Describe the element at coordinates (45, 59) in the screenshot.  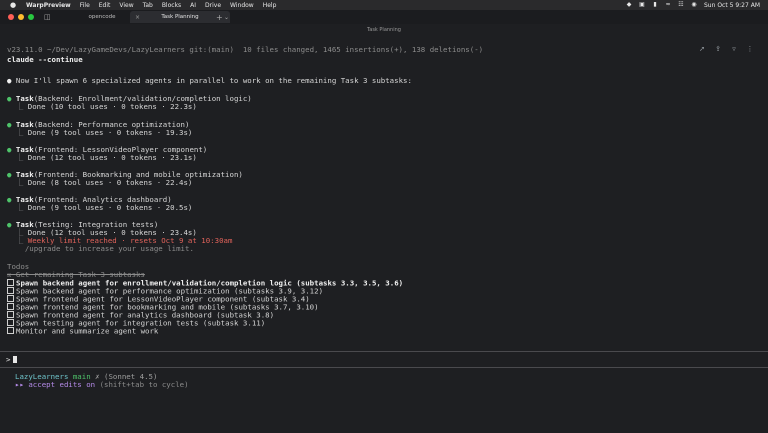
I see `command-line: claude --continue` at that location.